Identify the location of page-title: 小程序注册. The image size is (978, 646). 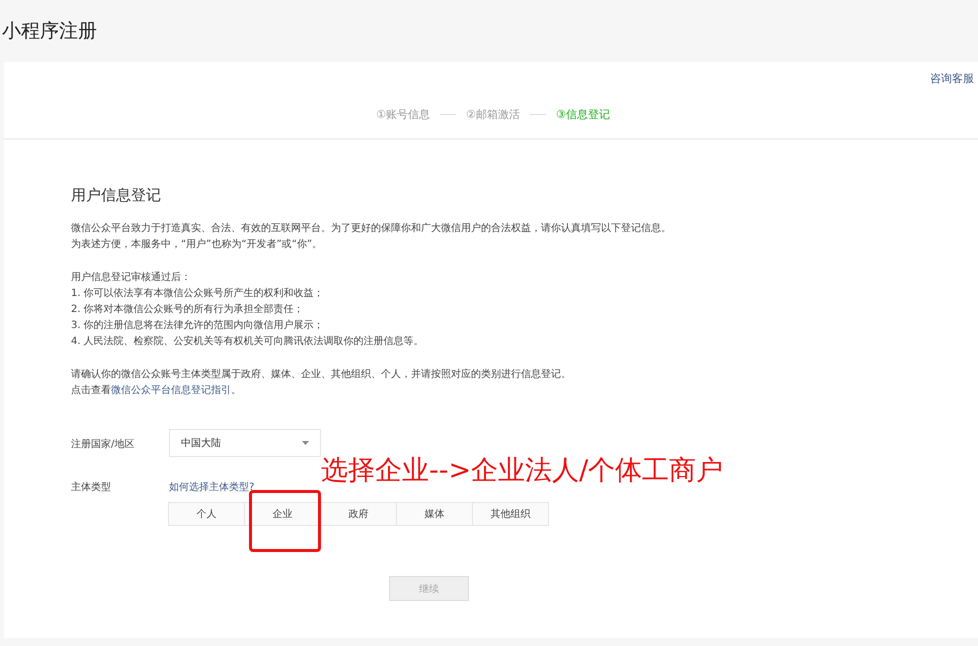
(49, 31).